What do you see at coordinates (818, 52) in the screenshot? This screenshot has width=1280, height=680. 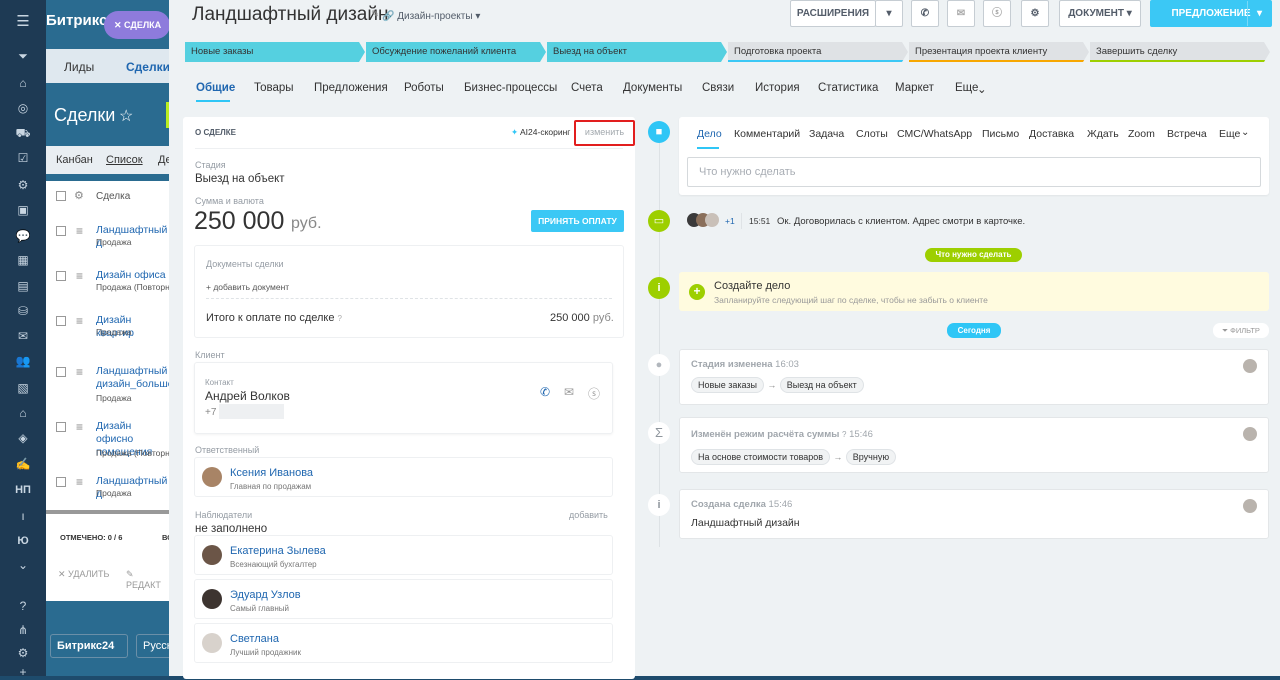 I see `stage-4: Подготовка проекта` at bounding box center [818, 52].